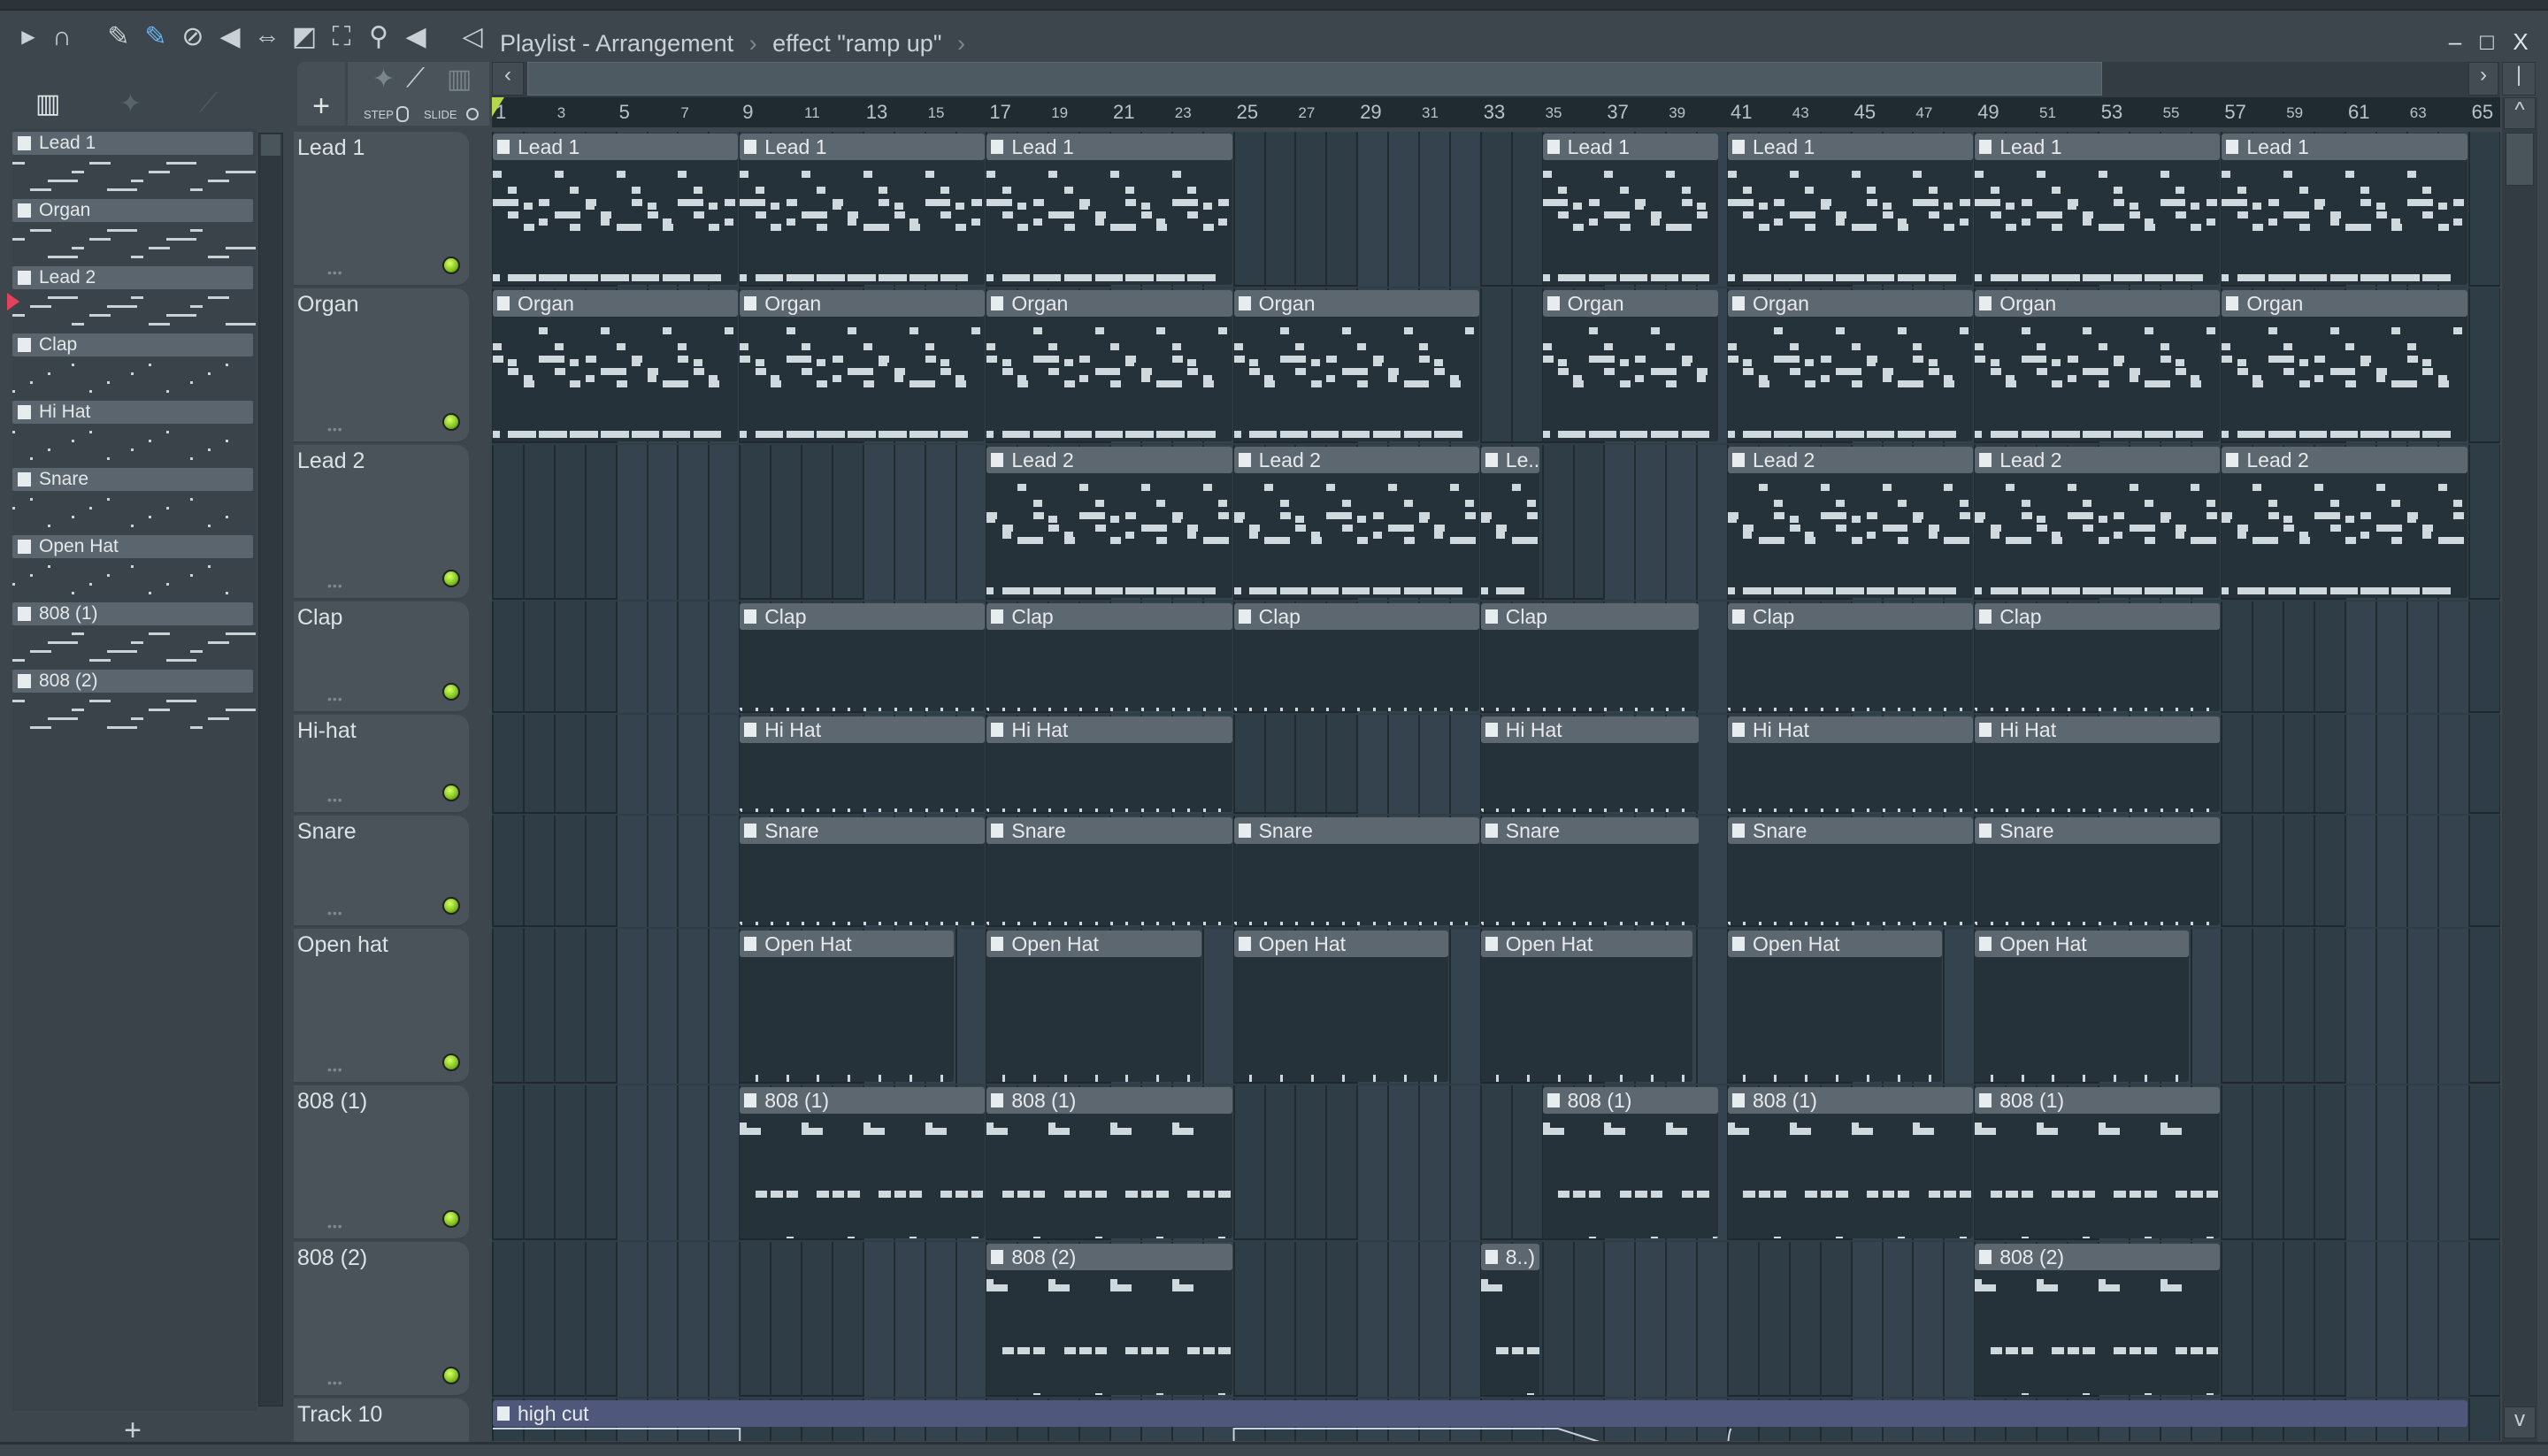 The height and width of the screenshot is (1456, 2548). Describe the element at coordinates (473, 114) in the screenshot. I see `slide-toggle` at that location.